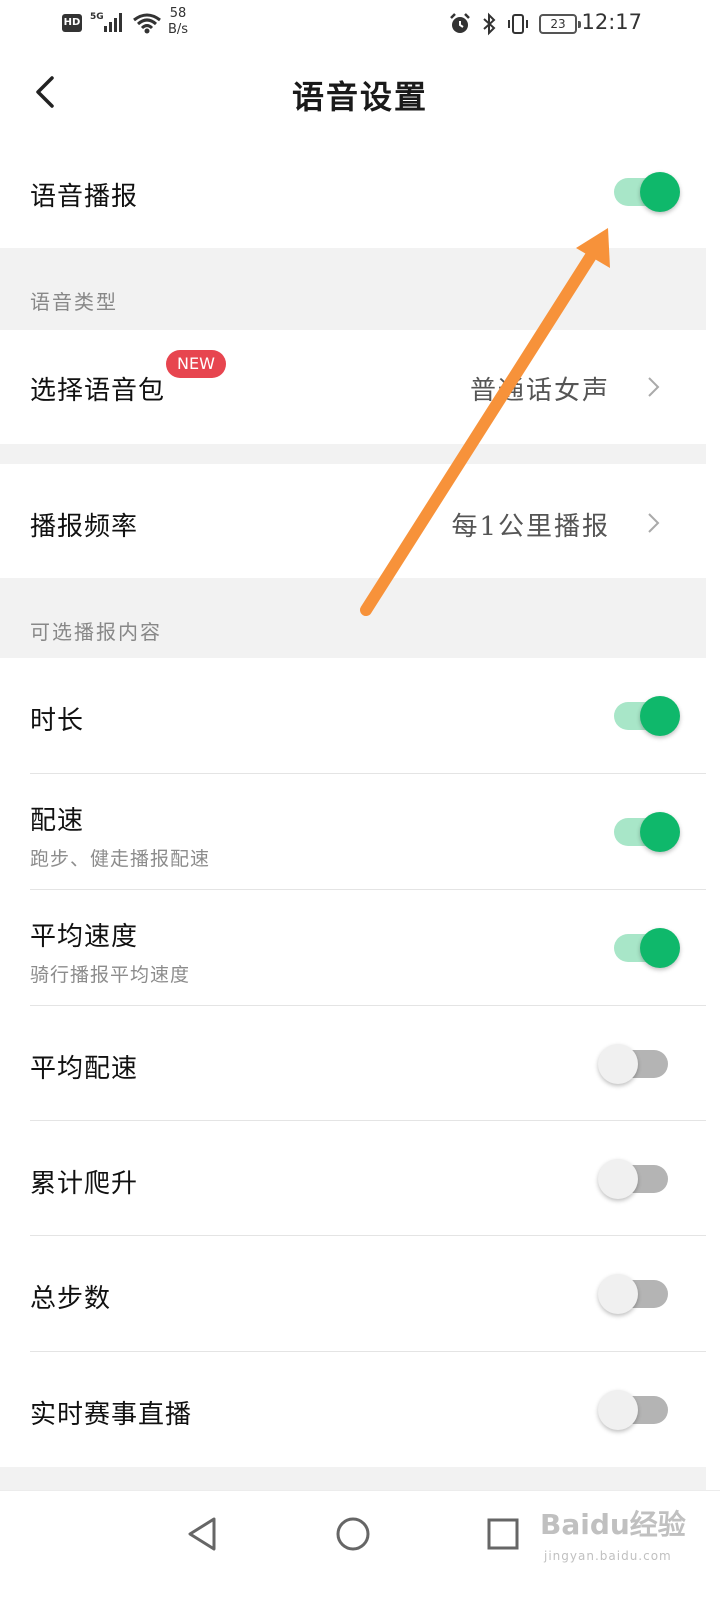 This screenshot has width=720, height=1600. What do you see at coordinates (353, 1534) in the screenshot?
I see `circle-home-icon` at bounding box center [353, 1534].